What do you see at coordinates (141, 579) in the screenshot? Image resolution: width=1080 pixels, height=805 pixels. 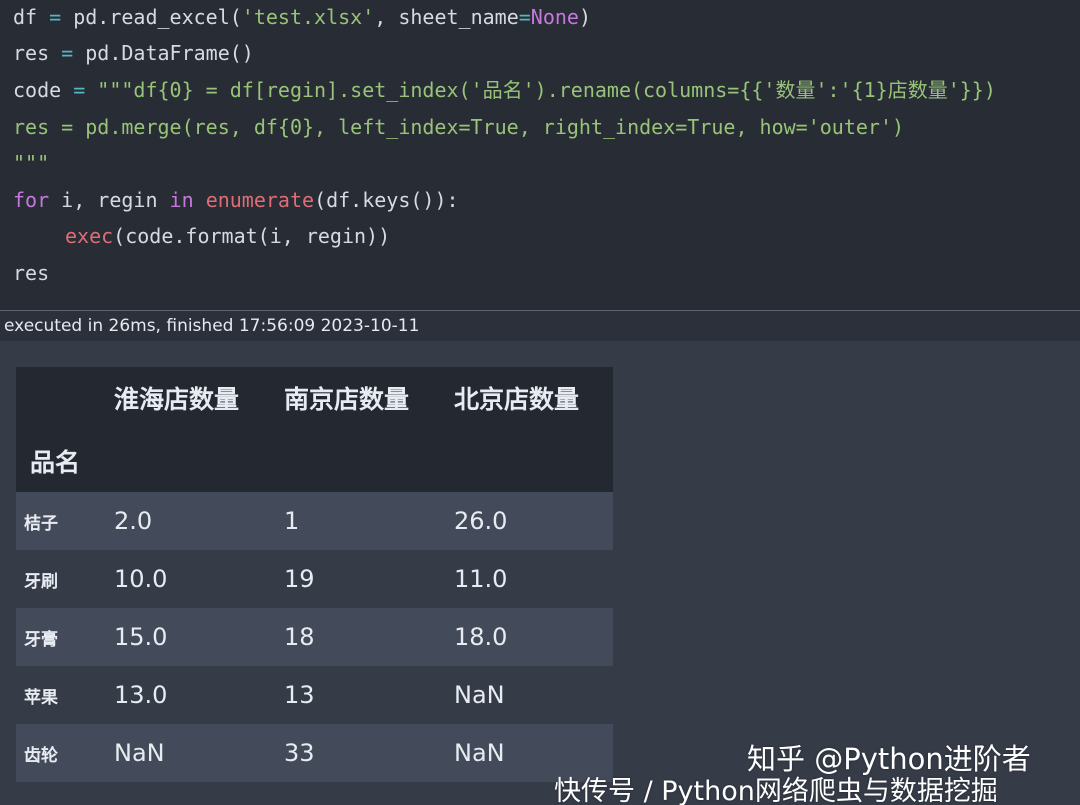 I see `table-cell: 10.0` at bounding box center [141, 579].